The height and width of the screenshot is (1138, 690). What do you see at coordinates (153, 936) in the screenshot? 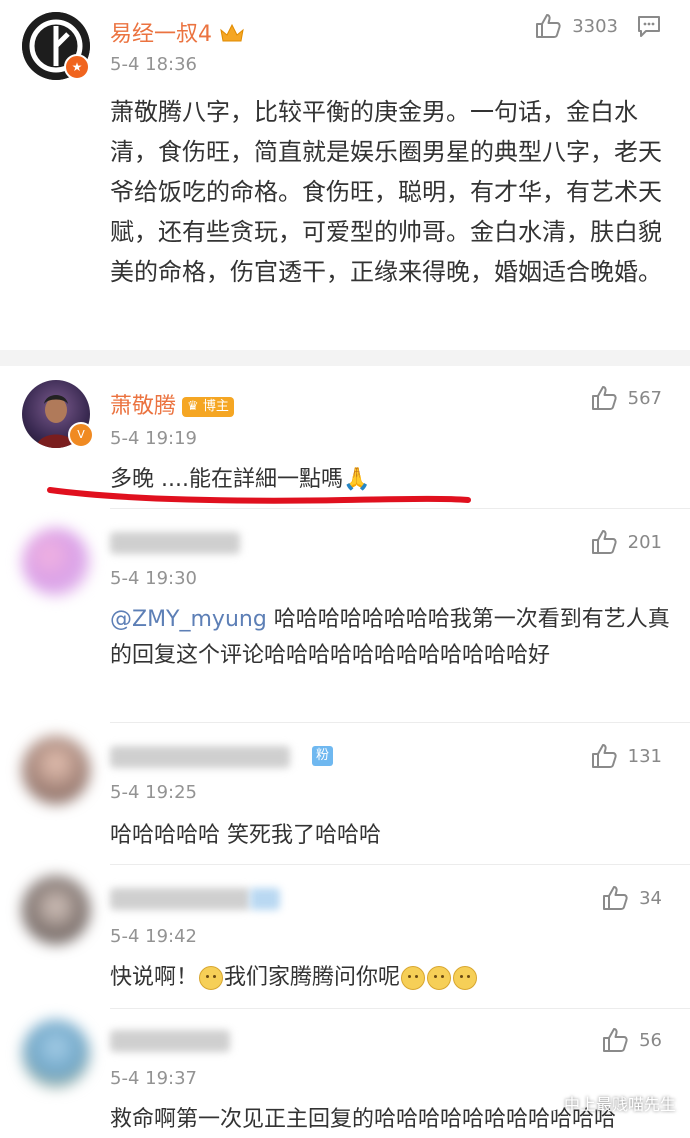
I see `comment-time: 5-4 19:42` at bounding box center [153, 936].